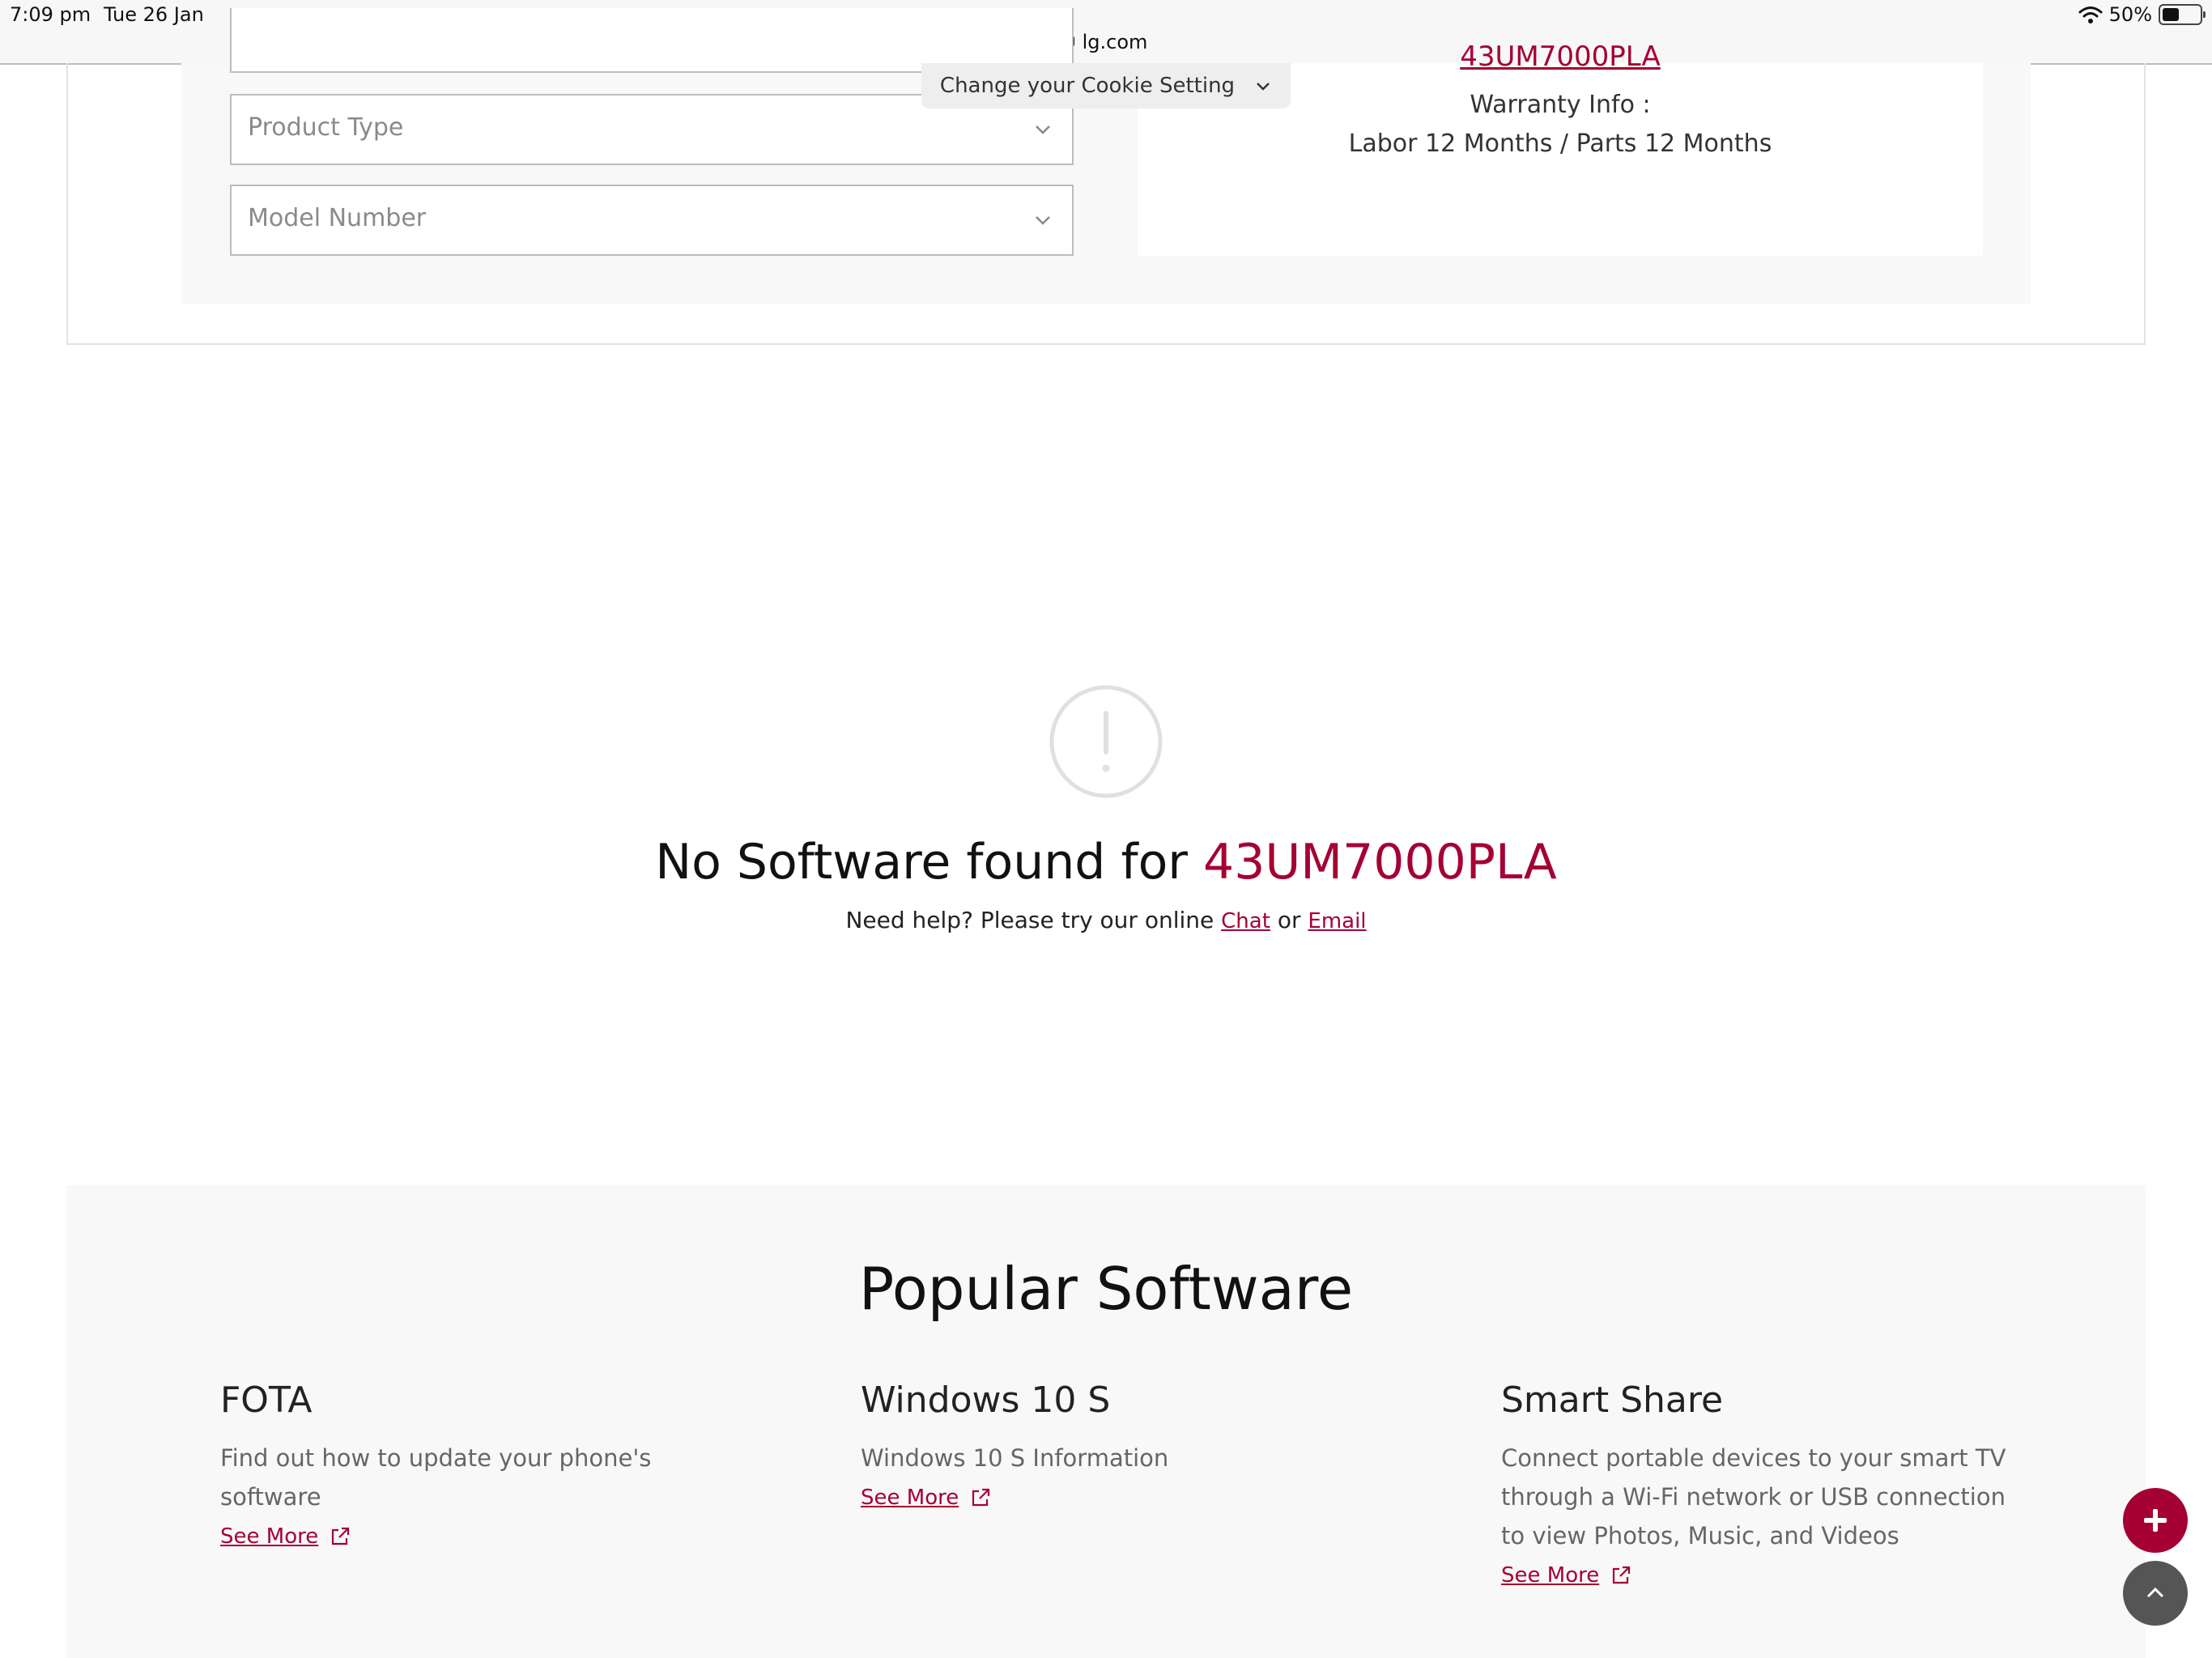  What do you see at coordinates (50, 14) in the screenshot?
I see `status-time: 7:09 pm` at bounding box center [50, 14].